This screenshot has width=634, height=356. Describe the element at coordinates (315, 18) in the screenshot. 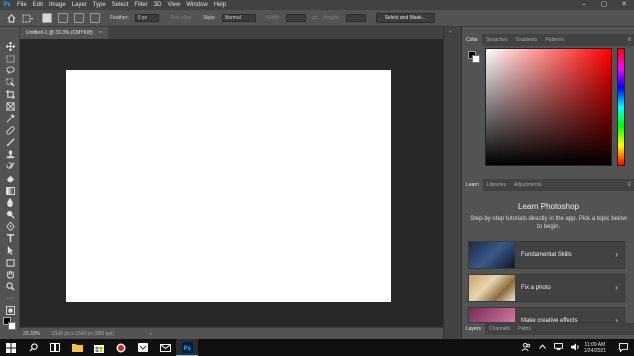

I see `swap-dimensions-icon: ⇄` at that location.